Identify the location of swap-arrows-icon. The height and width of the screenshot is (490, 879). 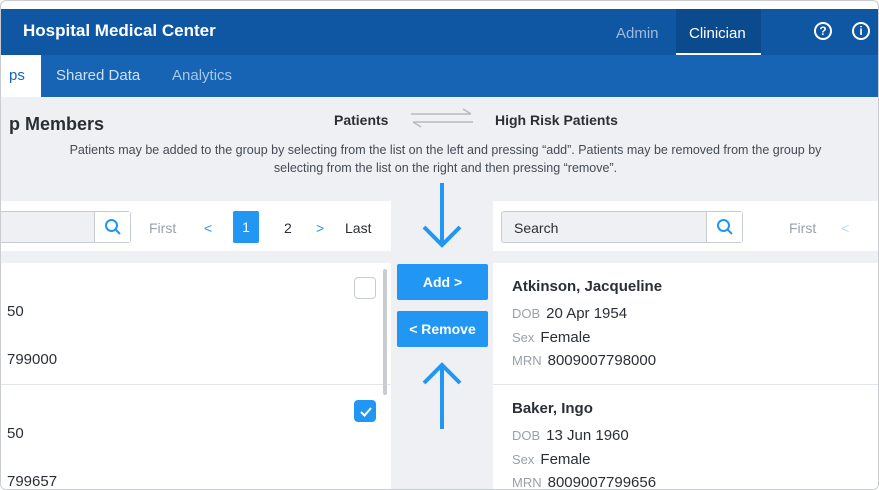
(442, 118).